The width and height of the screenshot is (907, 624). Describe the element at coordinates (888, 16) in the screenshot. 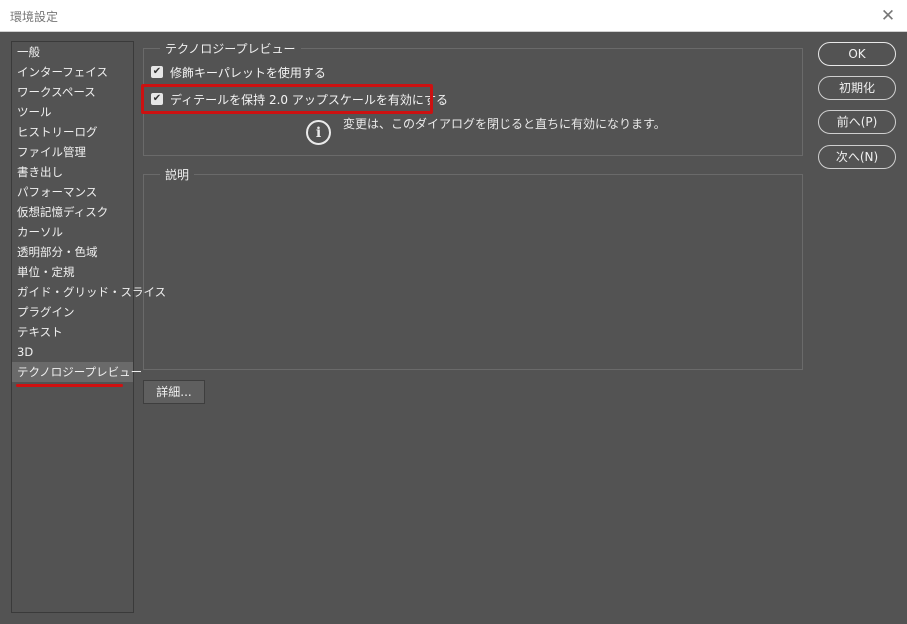

I see `close-icon: ✕` at that location.